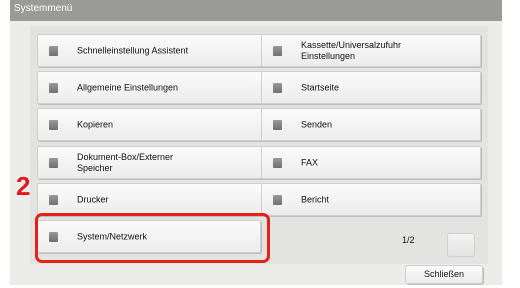  I want to click on menu-button-label: Startseite, so click(320, 87).